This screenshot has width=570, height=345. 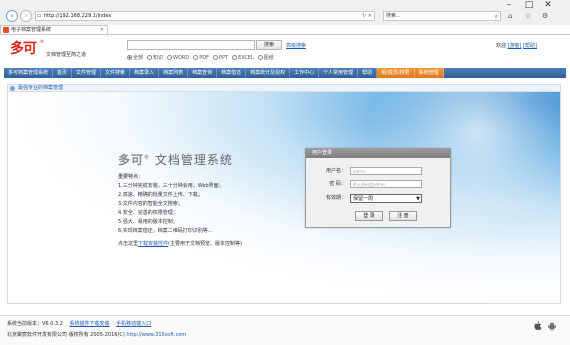 I want to click on help-link: [帮助], so click(x=530, y=46).